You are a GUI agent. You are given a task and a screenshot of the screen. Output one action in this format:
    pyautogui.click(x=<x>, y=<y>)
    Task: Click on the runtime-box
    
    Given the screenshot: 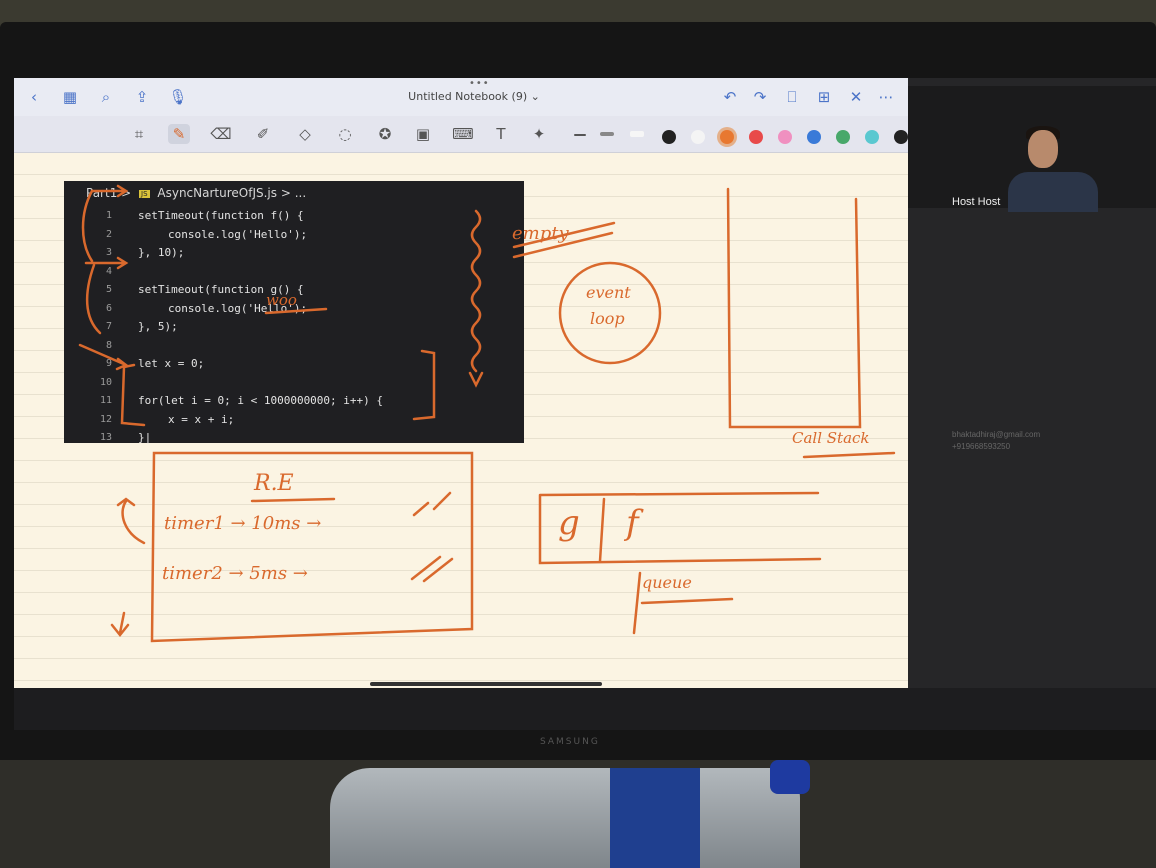 What is the action you would take?
    pyautogui.click(x=312, y=547)
    